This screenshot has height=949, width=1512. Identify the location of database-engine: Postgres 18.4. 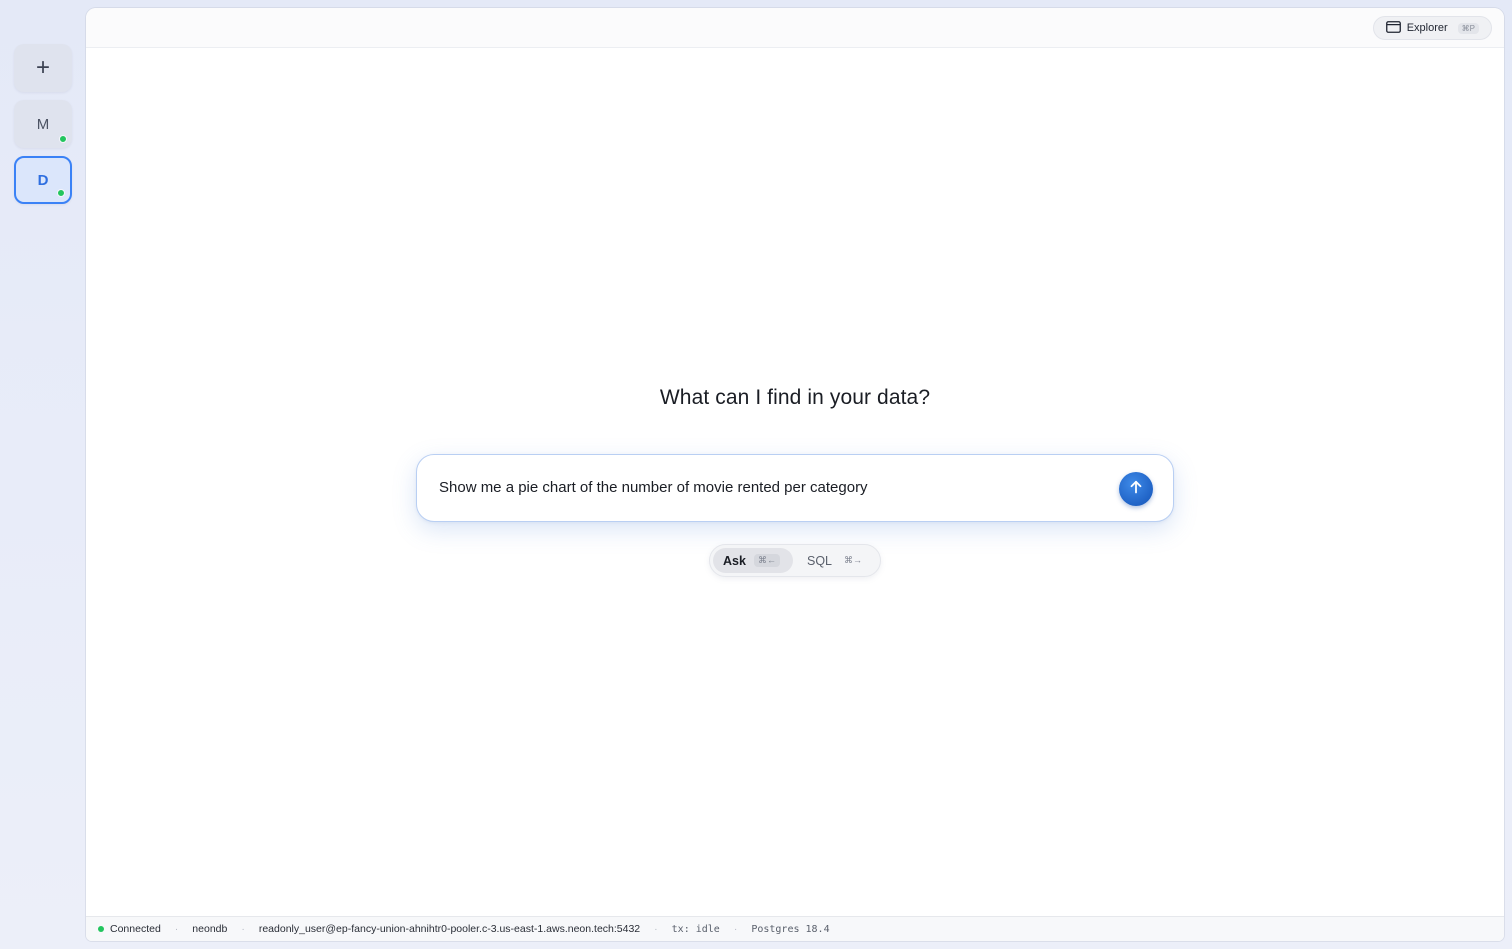
(790, 929).